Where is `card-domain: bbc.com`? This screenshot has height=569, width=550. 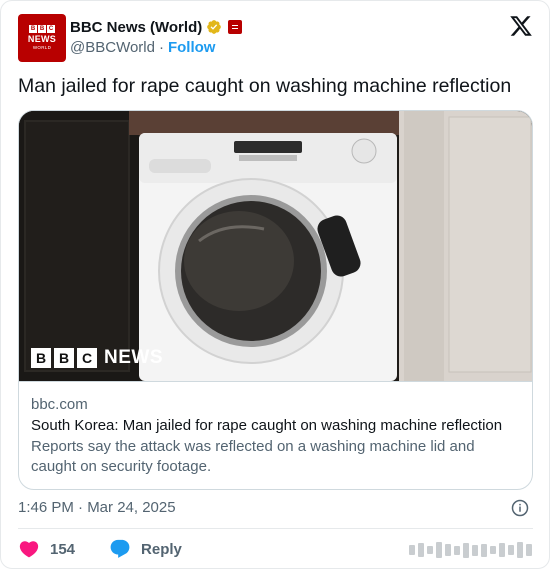
card-domain: bbc.com is located at coordinates (59, 404).